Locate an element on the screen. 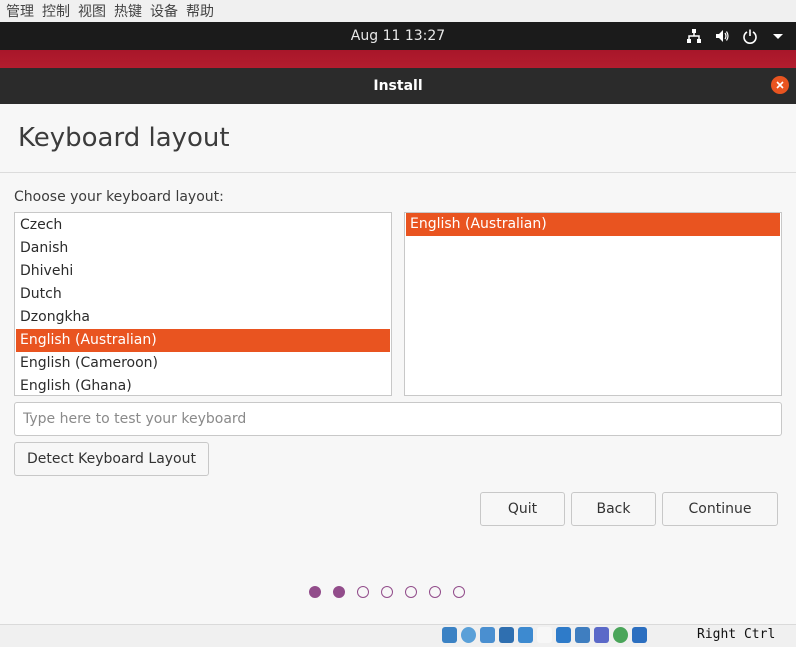  ubuntu-top-bar: Aug 11 13:27 is located at coordinates (398, 36).